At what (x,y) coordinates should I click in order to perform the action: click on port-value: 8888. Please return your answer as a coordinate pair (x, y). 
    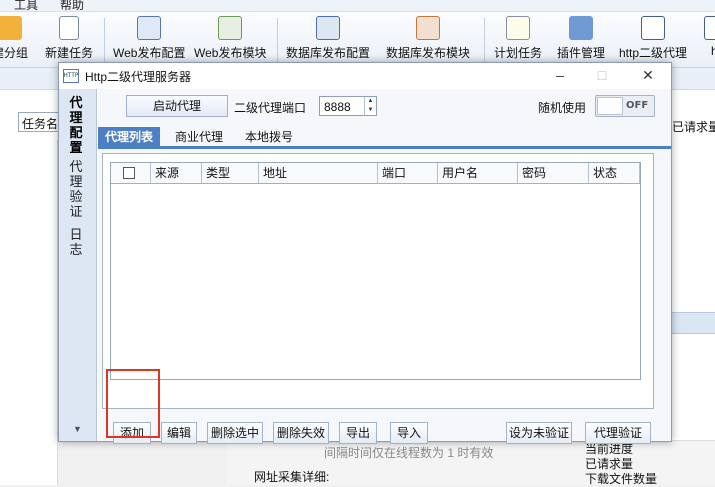
    Looking at the image, I should click on (337, 107).